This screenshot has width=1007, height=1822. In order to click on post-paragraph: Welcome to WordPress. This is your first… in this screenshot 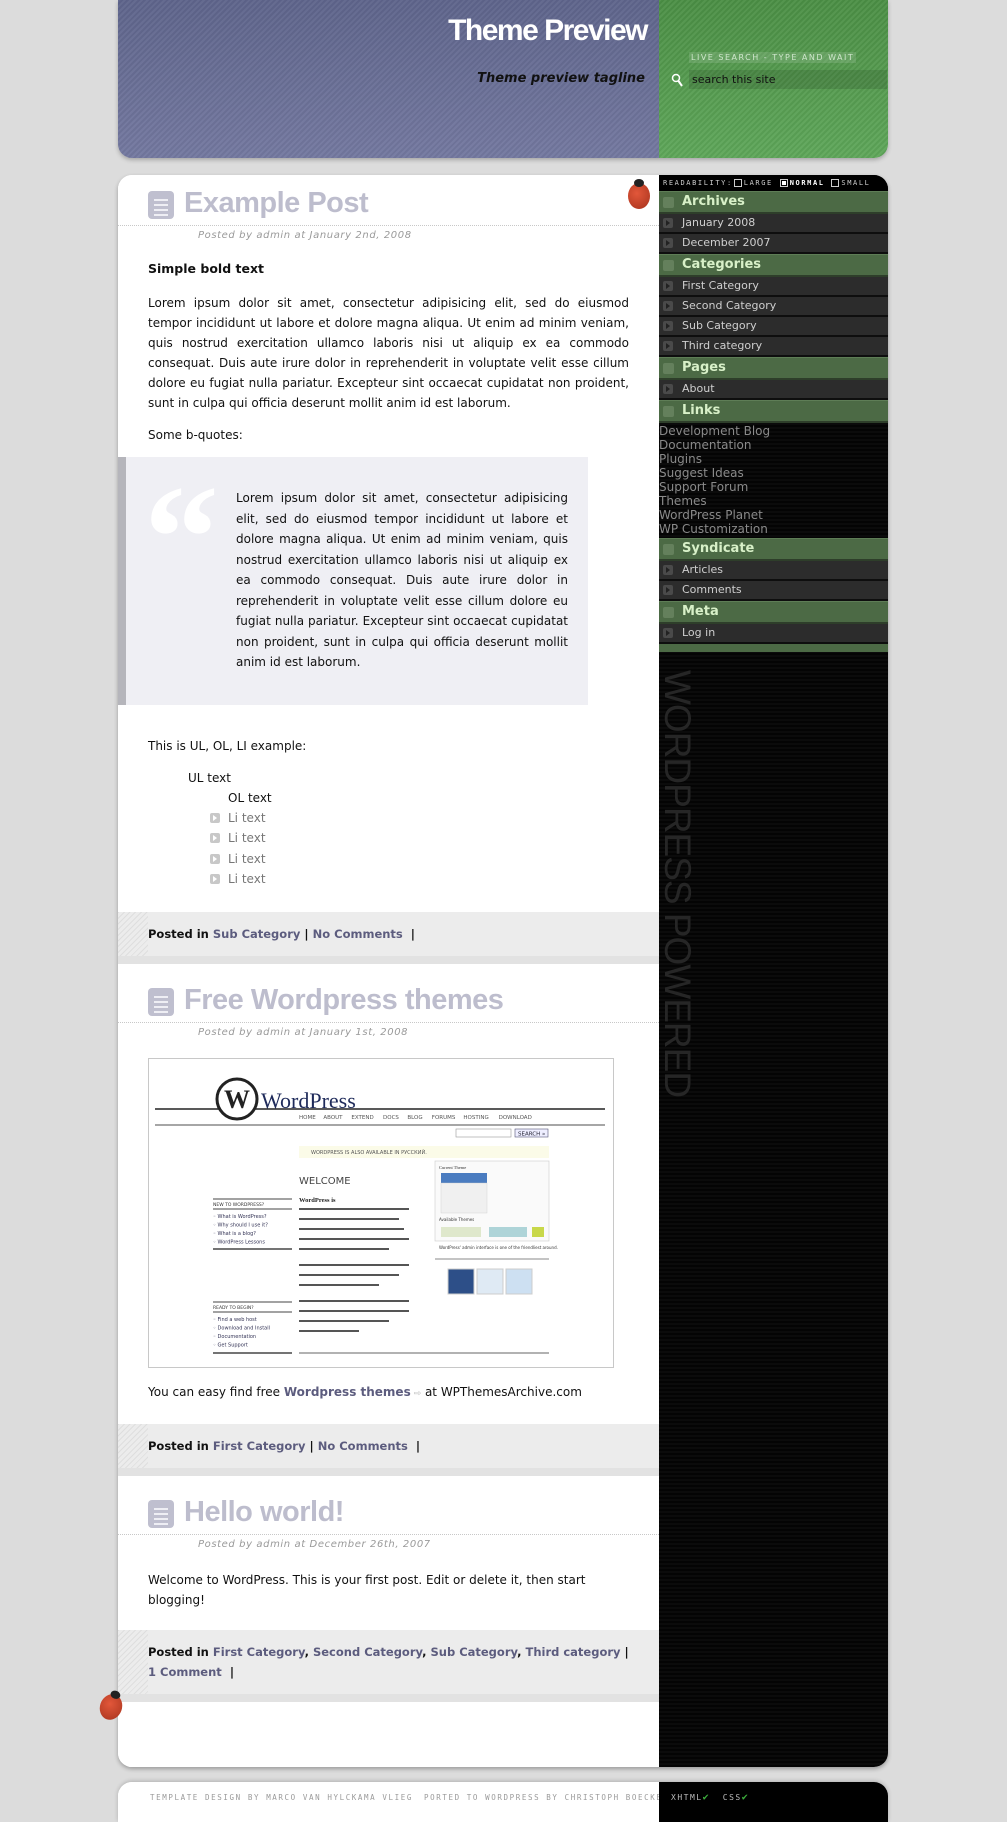, I will do `click(367, 1589)`.